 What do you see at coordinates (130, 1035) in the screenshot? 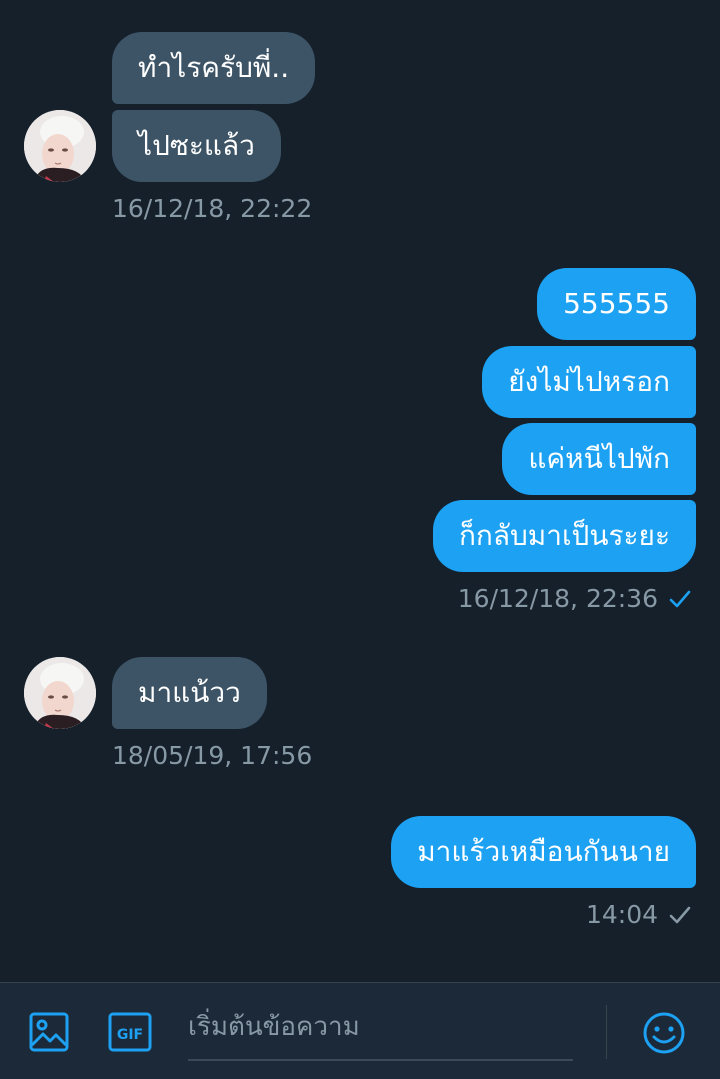
I see `svg-text: GIF` at bounding box center [130, 1035].